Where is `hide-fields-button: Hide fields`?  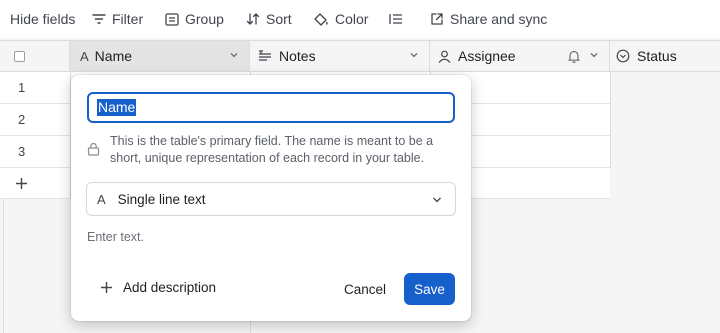 hide-fields-button: Hide fields is located at coordinates (37, 19).